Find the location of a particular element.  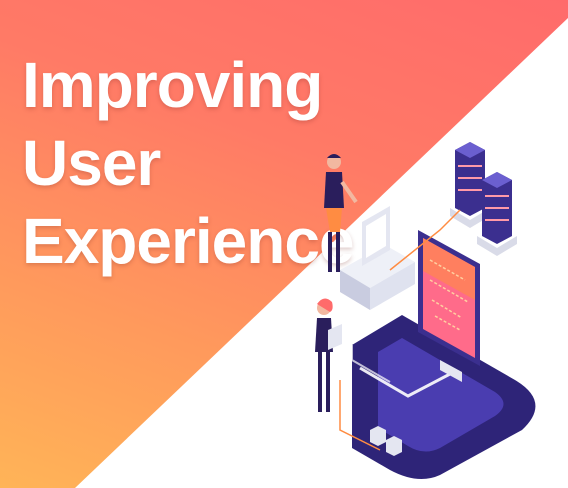

server-rack-icon is located at coordinates (497, 214).